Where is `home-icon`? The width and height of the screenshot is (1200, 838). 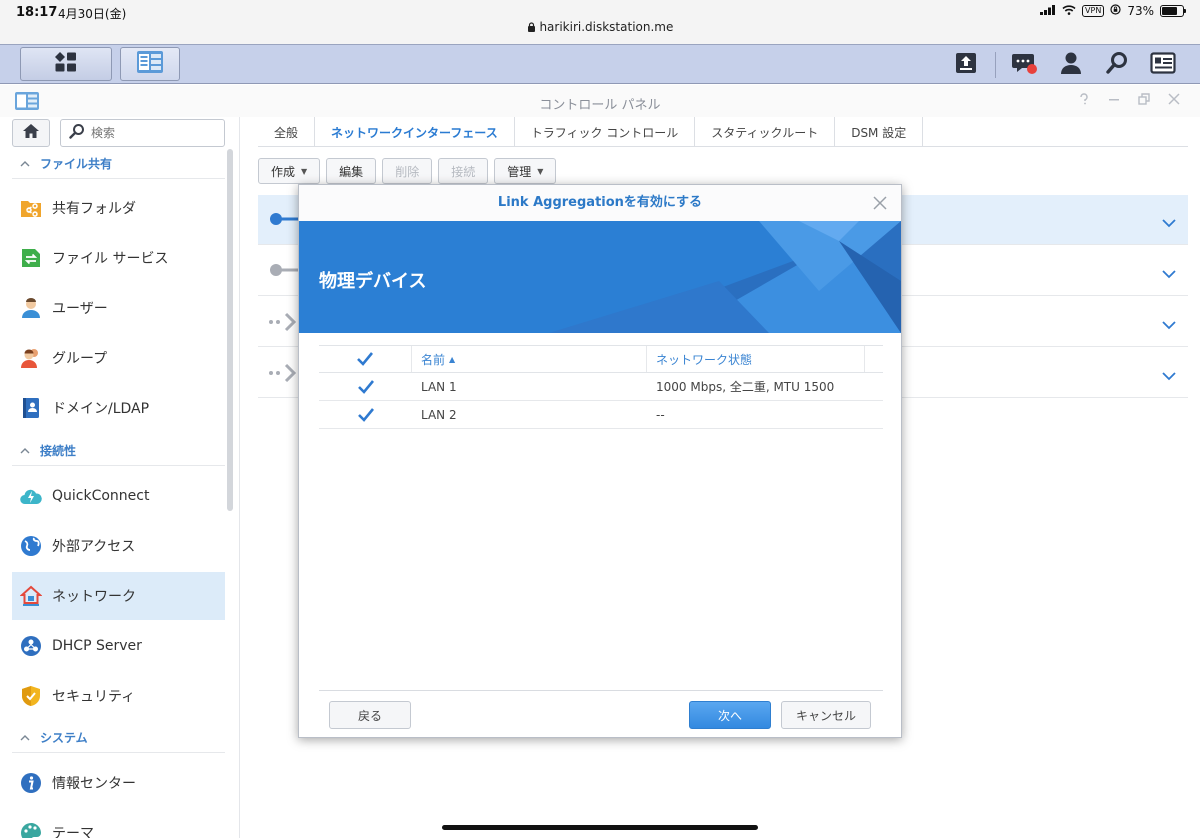
home-icon is located at coordinates (31, 133).